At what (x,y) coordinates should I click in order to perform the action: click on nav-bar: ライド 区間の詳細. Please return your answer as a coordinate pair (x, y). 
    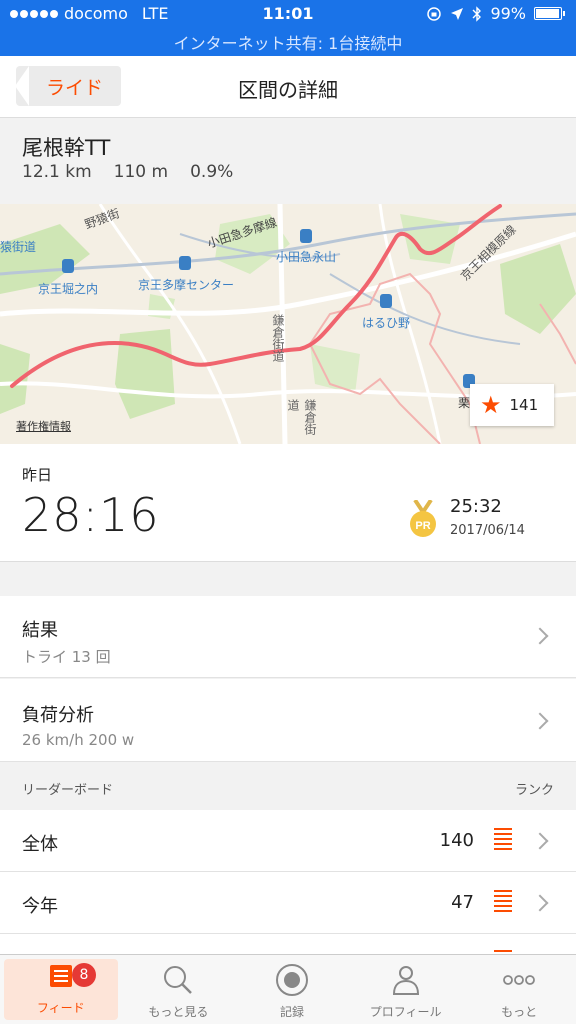
    Looking at the image, I should click on (288, 87).